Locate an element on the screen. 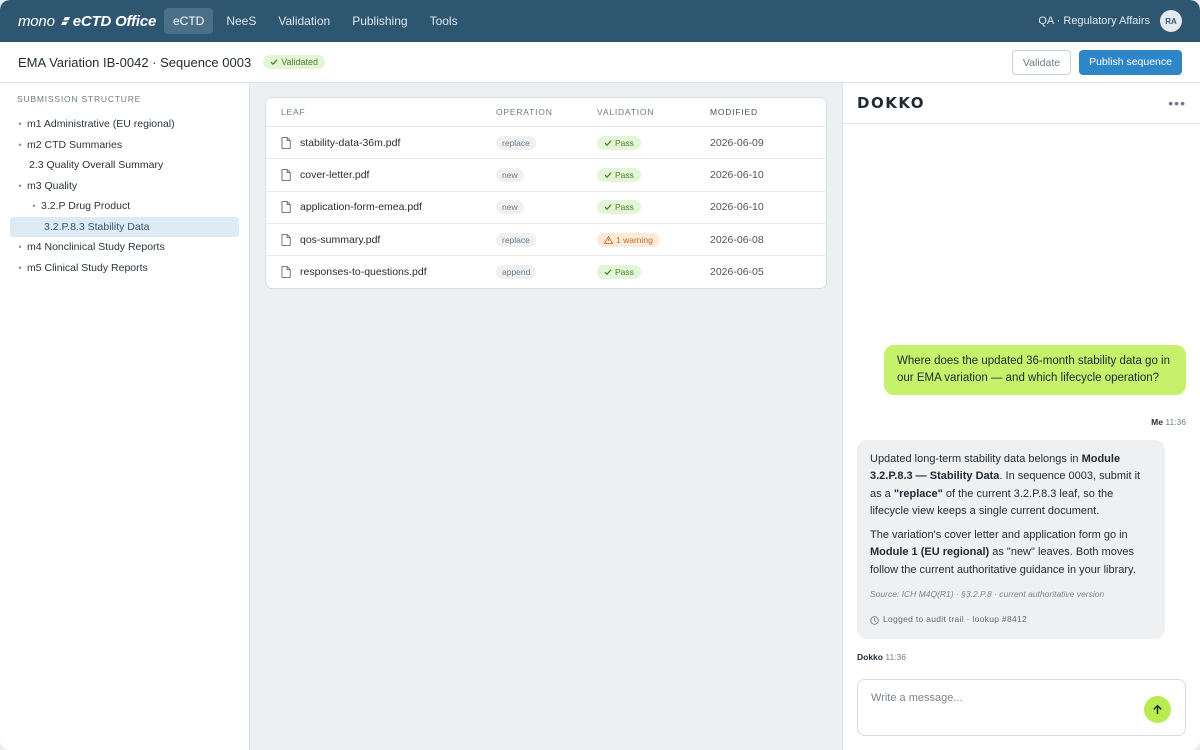 The height and width of the screenshot is (750, 1200). brand-logo: mono eCTD Office is located at coordinates (91, 21).